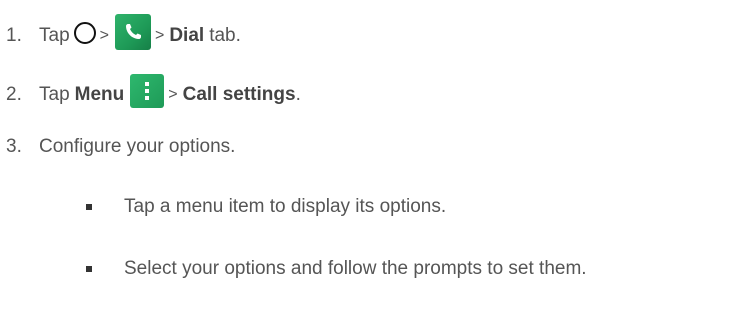 The image size is (754, 313). I want to click on step-text-suffix: ., so click(298, 94).